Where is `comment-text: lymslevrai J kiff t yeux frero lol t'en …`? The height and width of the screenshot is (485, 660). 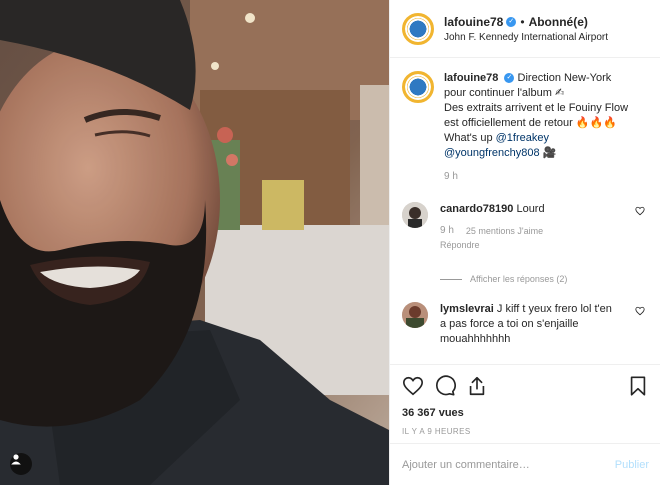 comment-text: lymslevrai J kiff t yeux frero lol t'en … is located at coordinates (530, 324).